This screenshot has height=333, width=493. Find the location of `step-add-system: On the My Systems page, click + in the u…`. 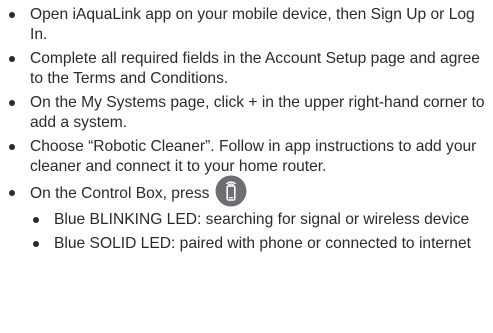

step-add-system: On the My Systems page, click + in the u… is located at coordinates (246, 113).